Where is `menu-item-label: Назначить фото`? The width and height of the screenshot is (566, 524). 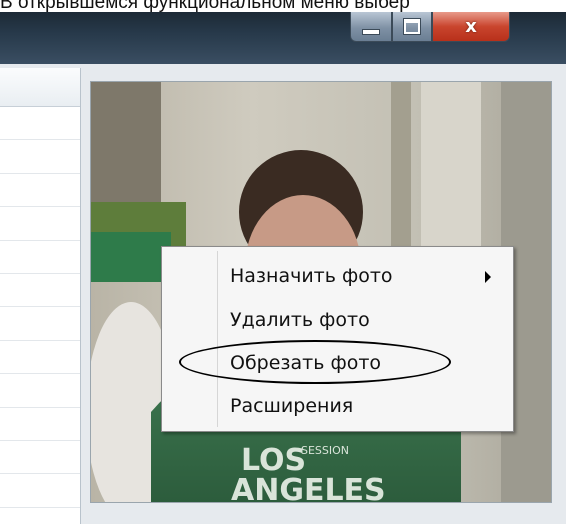 menu-item-label: Назначить фото is located at coordinates (311, 276).